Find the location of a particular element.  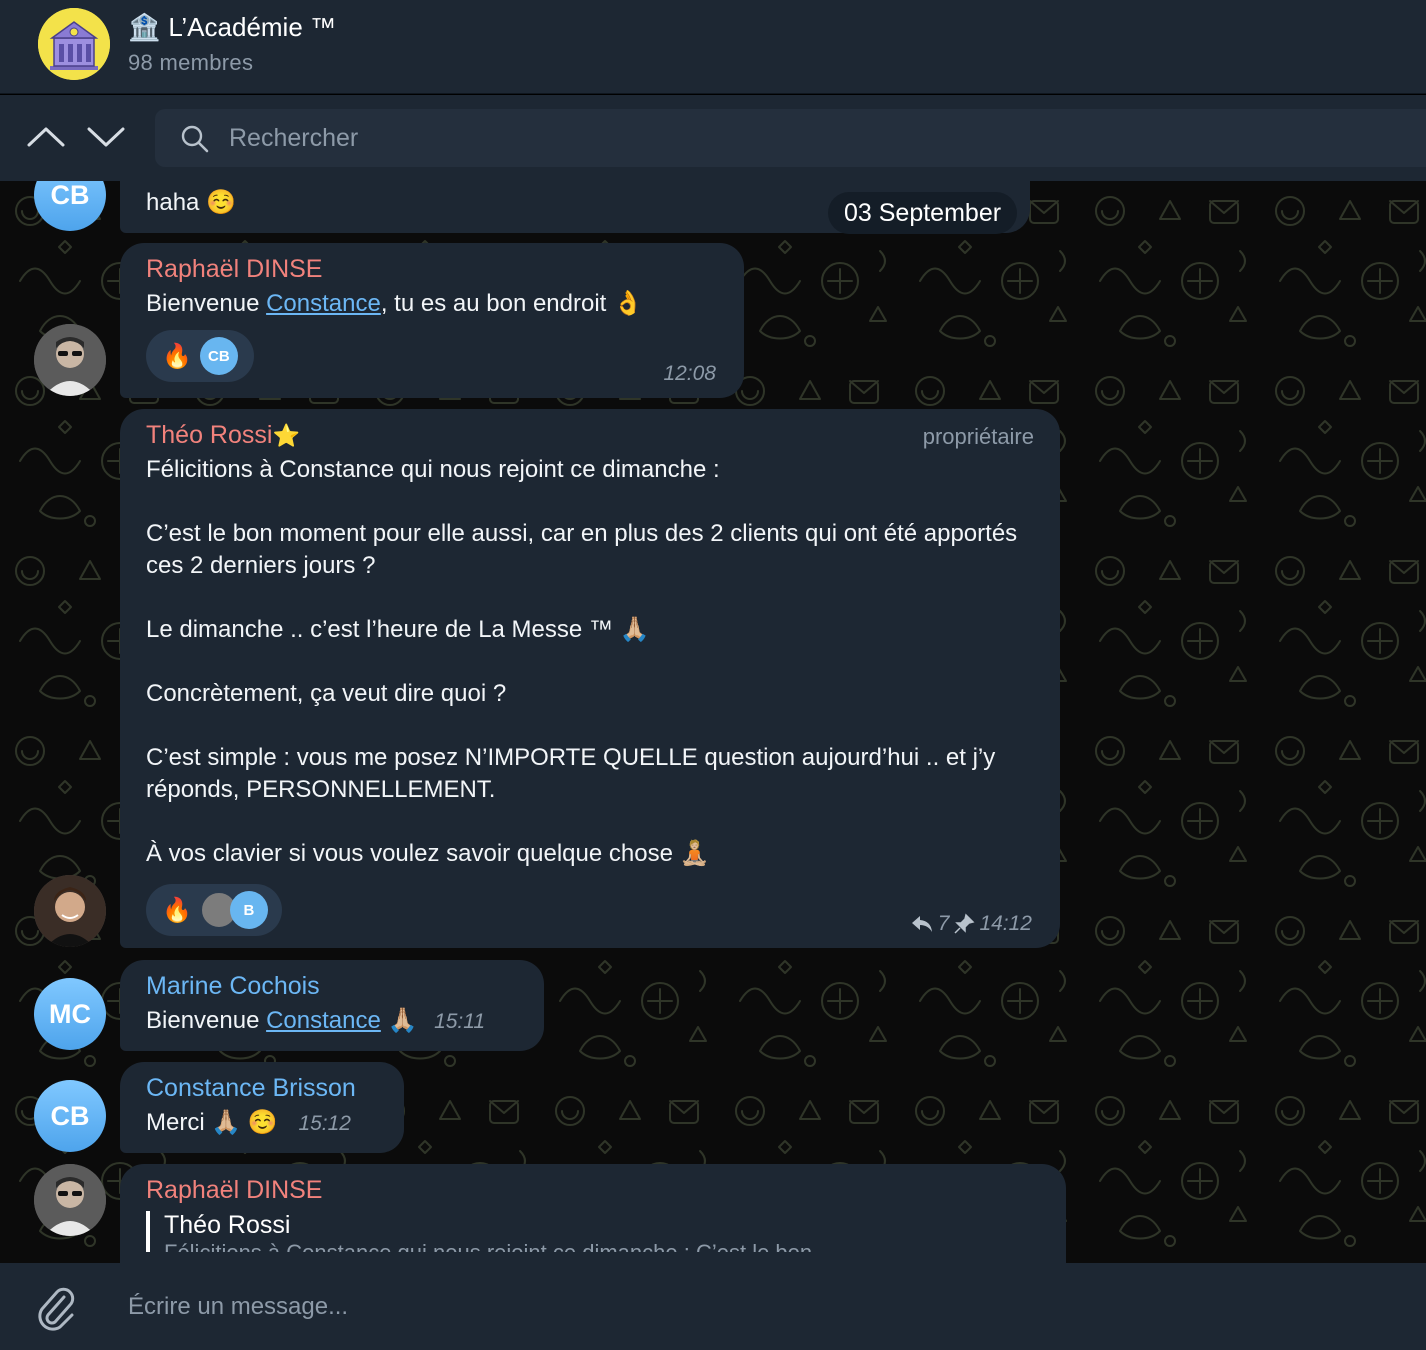

search-bar: Rechercher is located at coordinates (713, 138).